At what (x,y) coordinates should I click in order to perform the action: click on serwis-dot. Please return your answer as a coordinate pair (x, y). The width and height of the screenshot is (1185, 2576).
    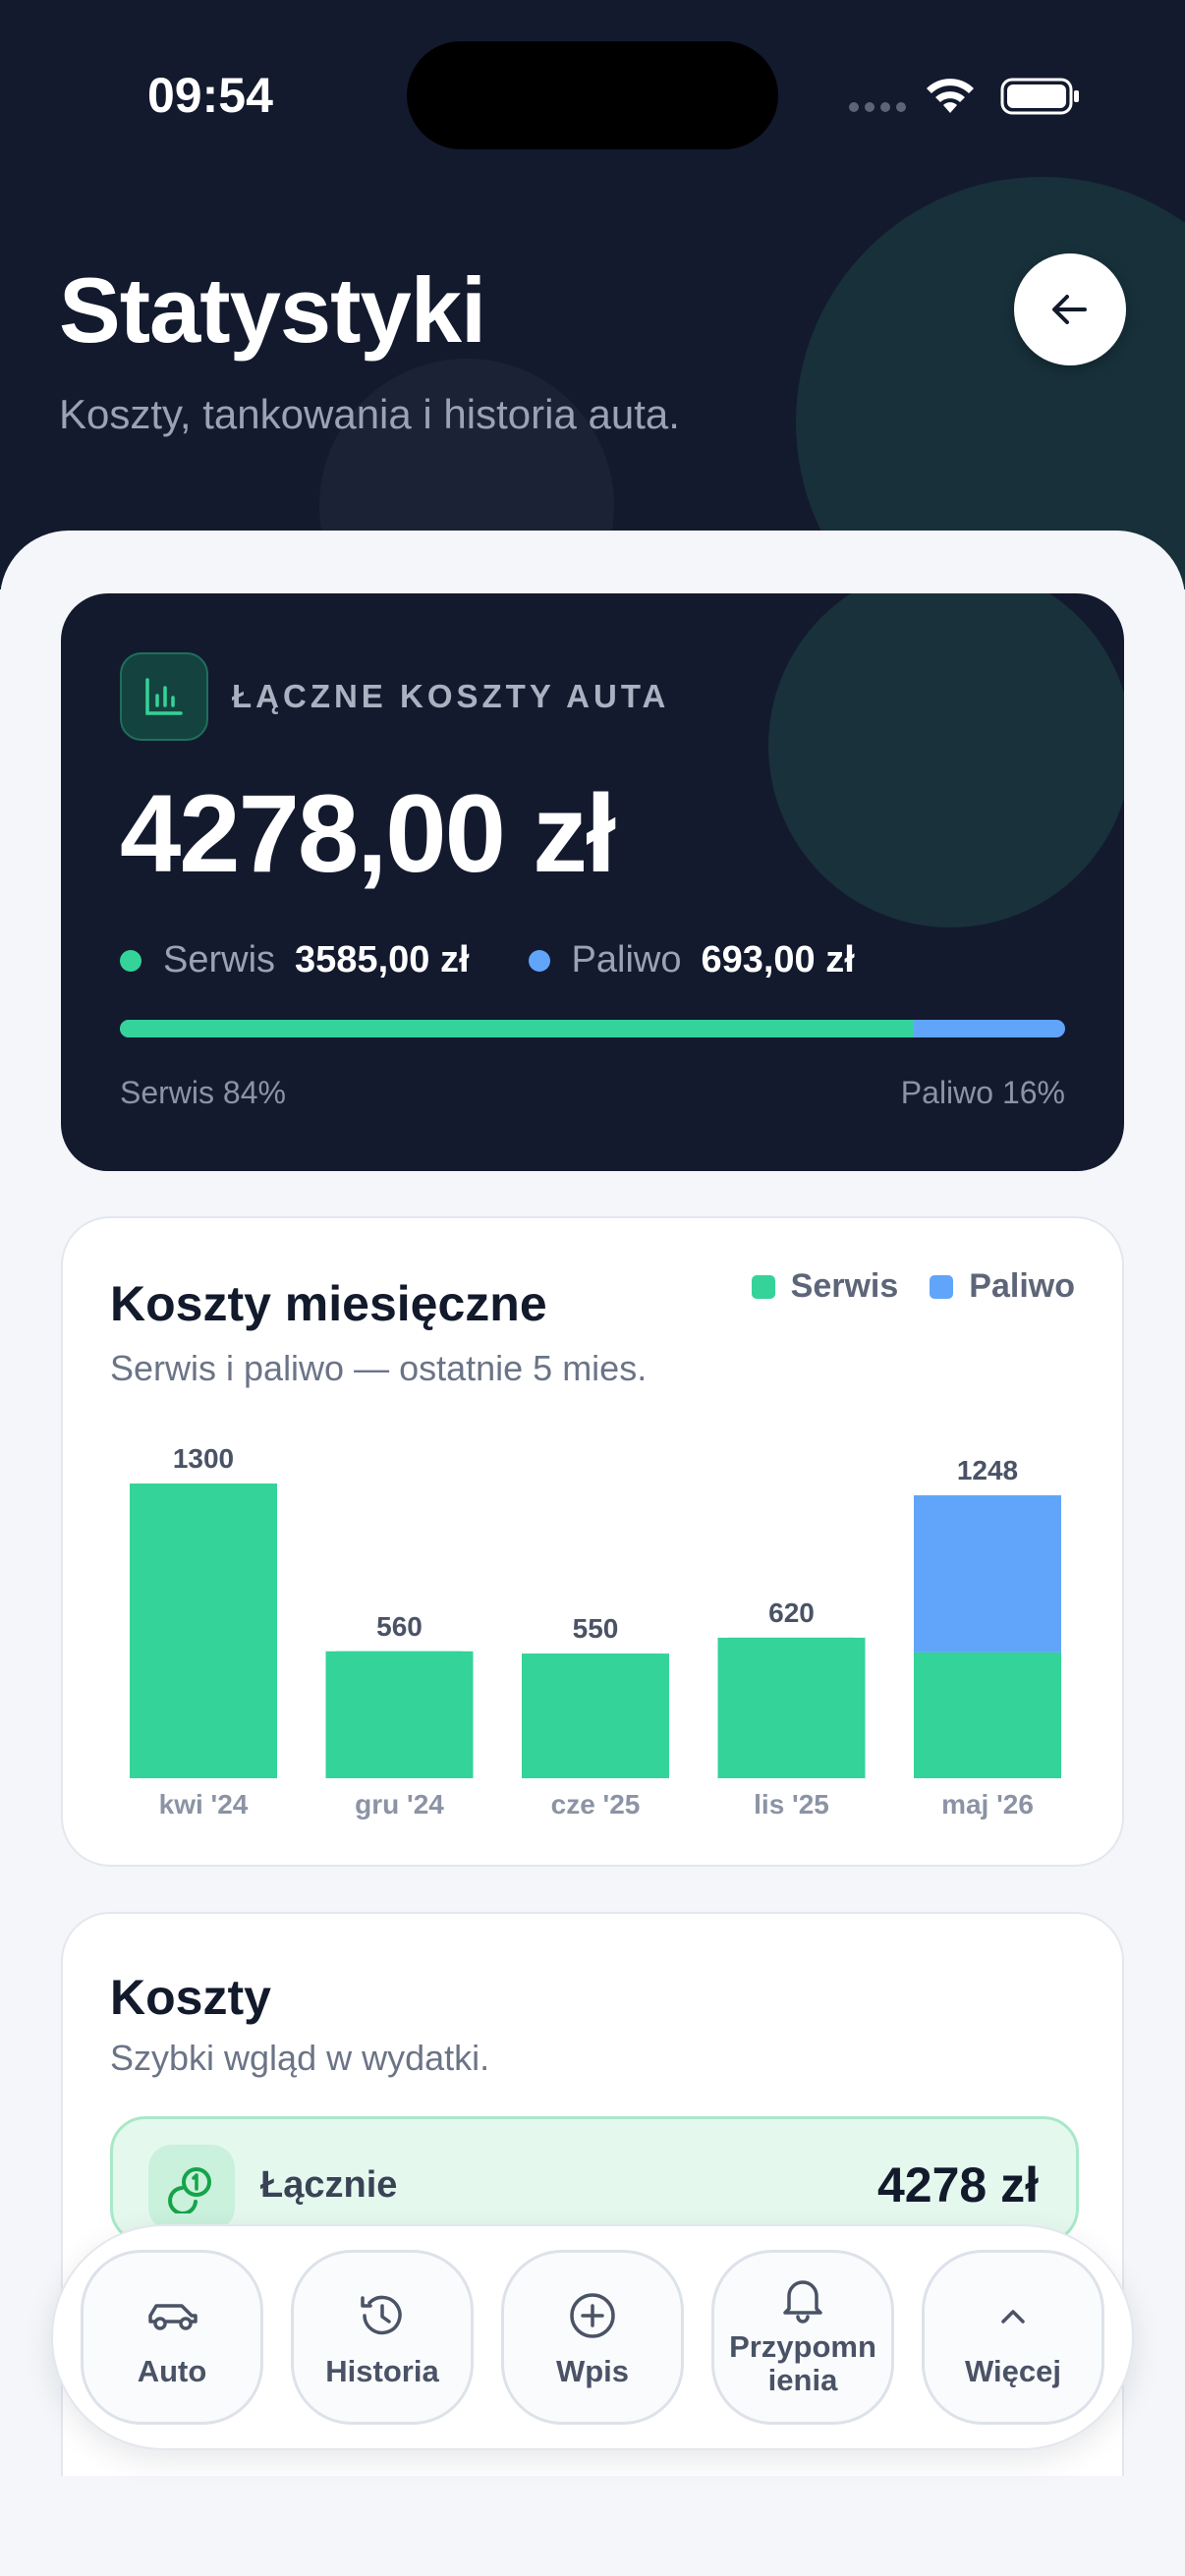
    Looking at the image, I should click on (131, 960).